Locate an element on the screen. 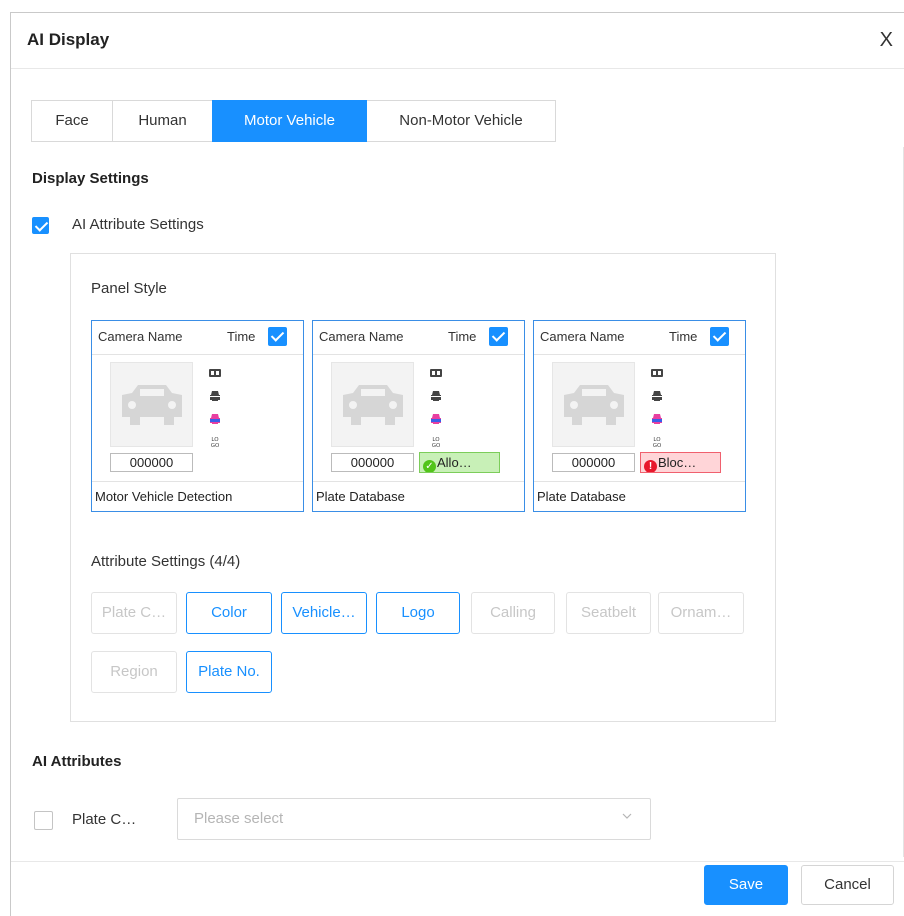 This screenshot has width=904, height=916. tab-human: Human is located at coordinates (162, 121).